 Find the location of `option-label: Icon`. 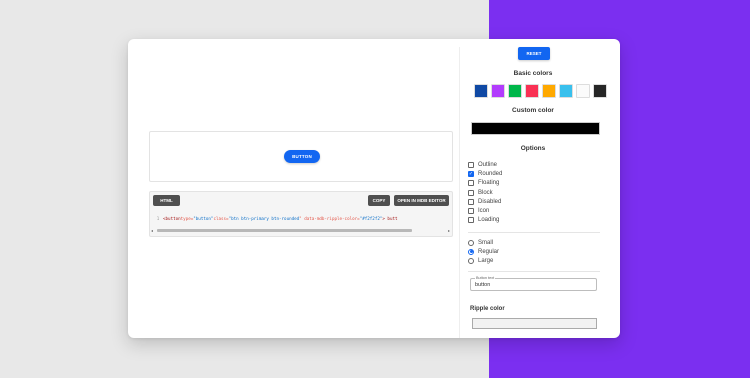

option-label: Icon is located at coordinates (484, 211).